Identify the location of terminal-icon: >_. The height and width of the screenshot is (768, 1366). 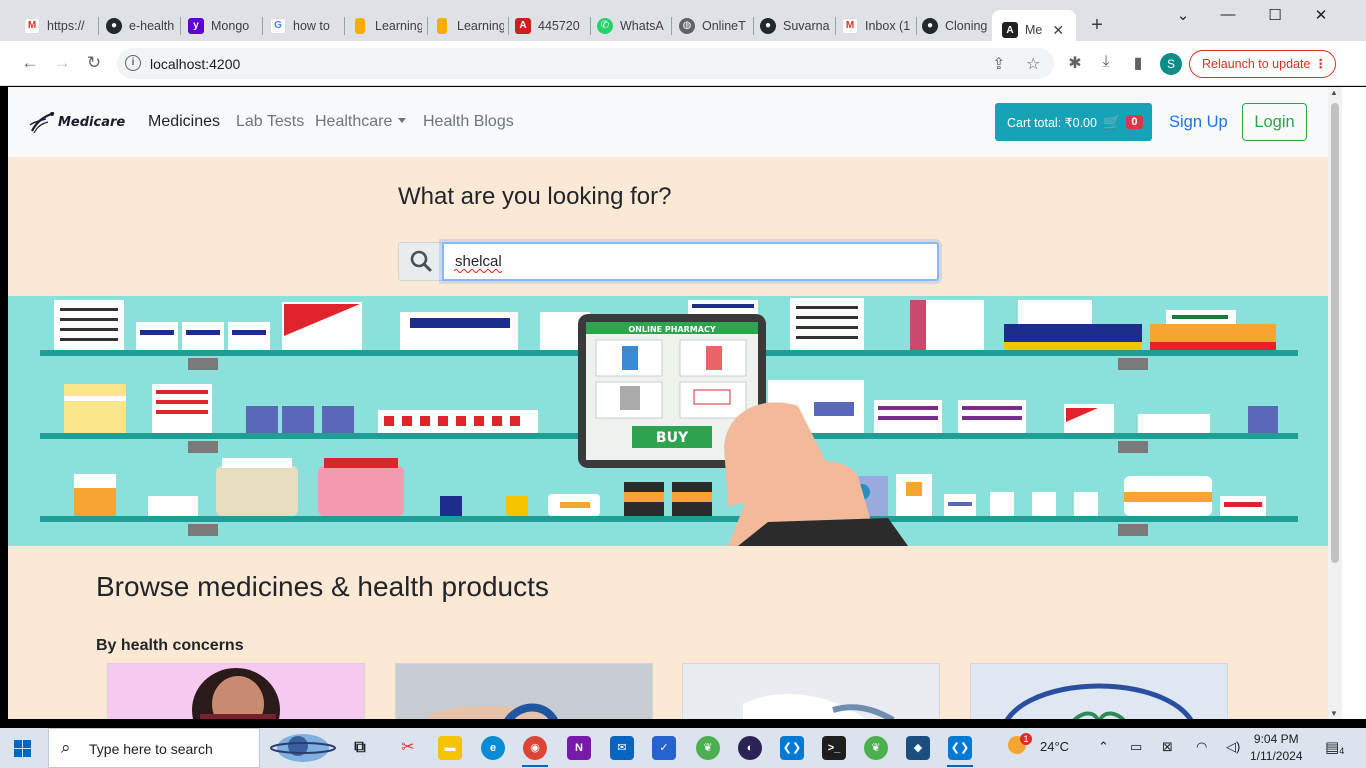
(834, 748).